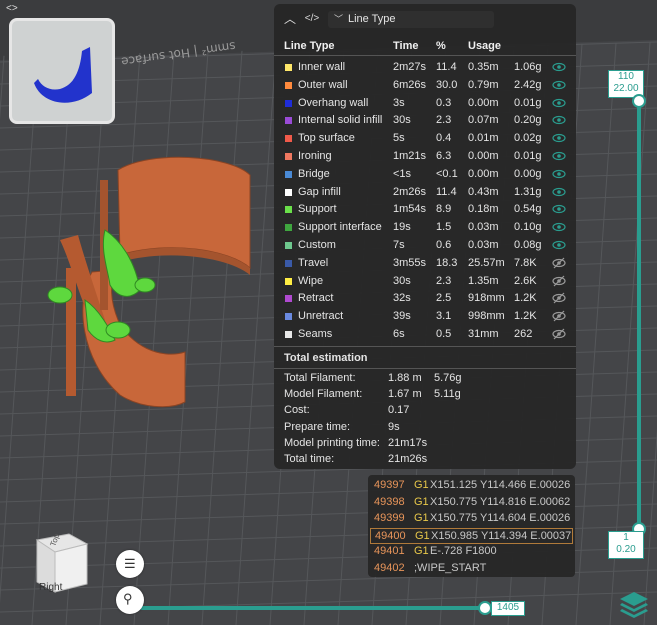 The height and width of the screenshot is (625, 657). What do you see at coordinates (410, 156) in the screenshot?
I see `line-time: 1m21s` at bounding box center [410, 156].